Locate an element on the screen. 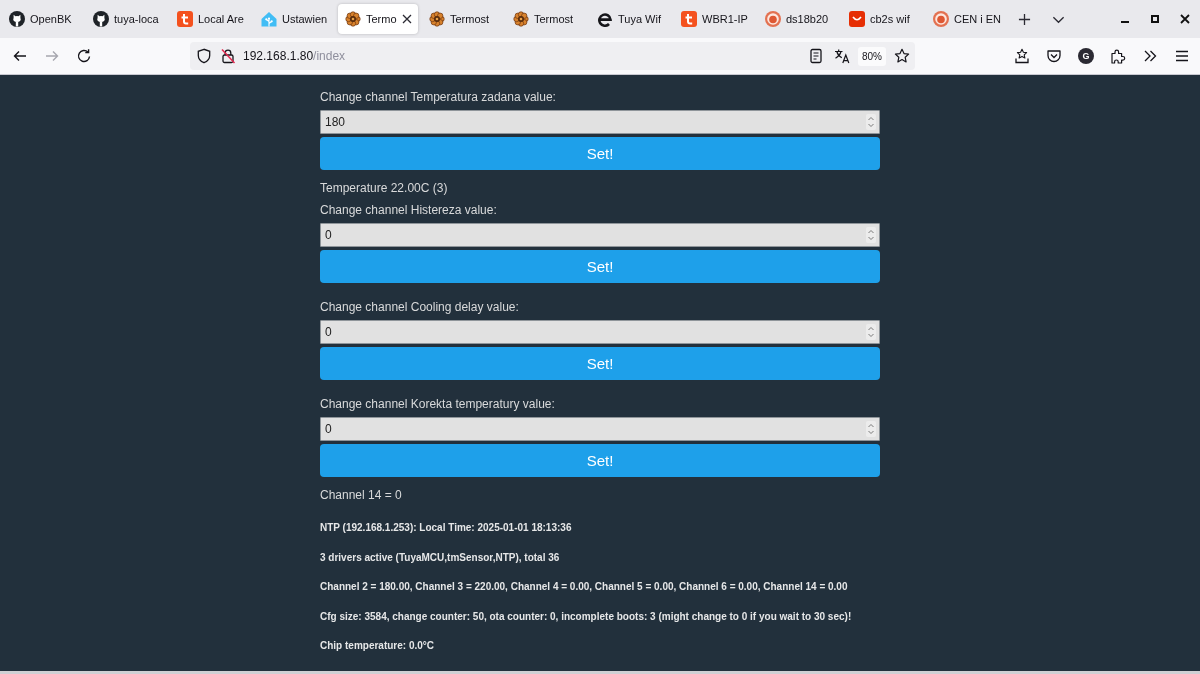 The height and width of the screenshot is (674, 1200). reload-icon is located at coordinates (84, 56).